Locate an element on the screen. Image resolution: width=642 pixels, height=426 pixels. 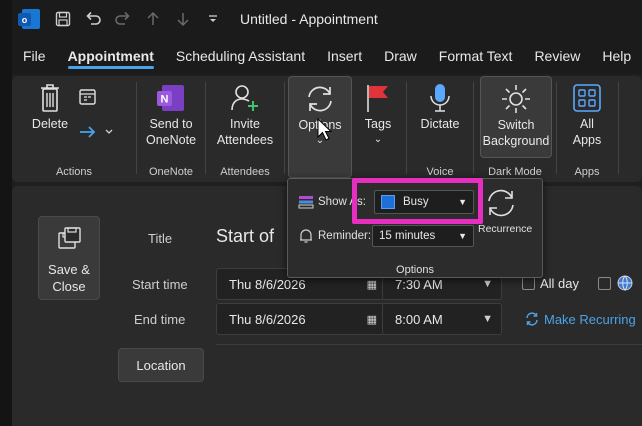
save-icon is located at coordinates (63, 19).